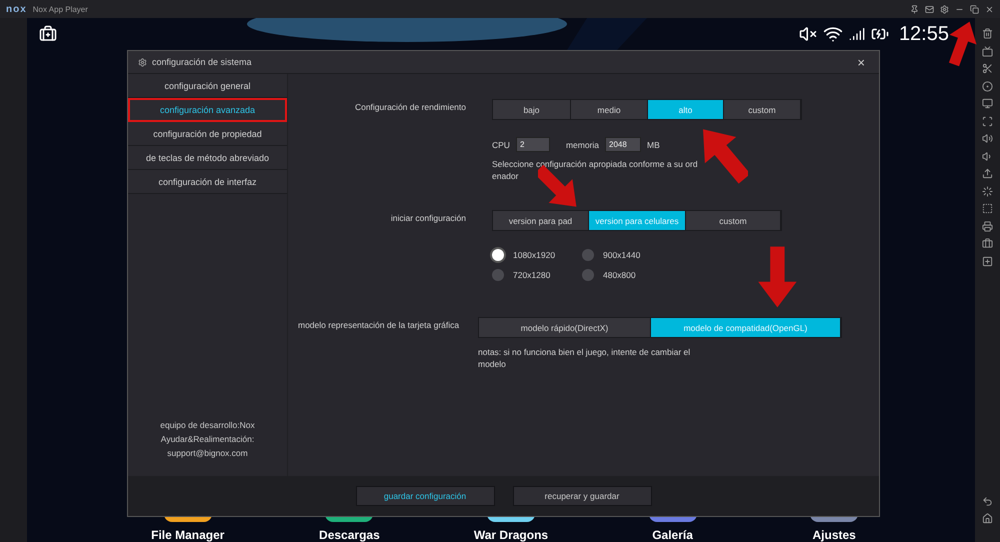 This screenshot has width=1000, height=542. Describe the element at coordinates (207, 453) in the screenshot. I see `credit-text: support@bignox.com` at that location.